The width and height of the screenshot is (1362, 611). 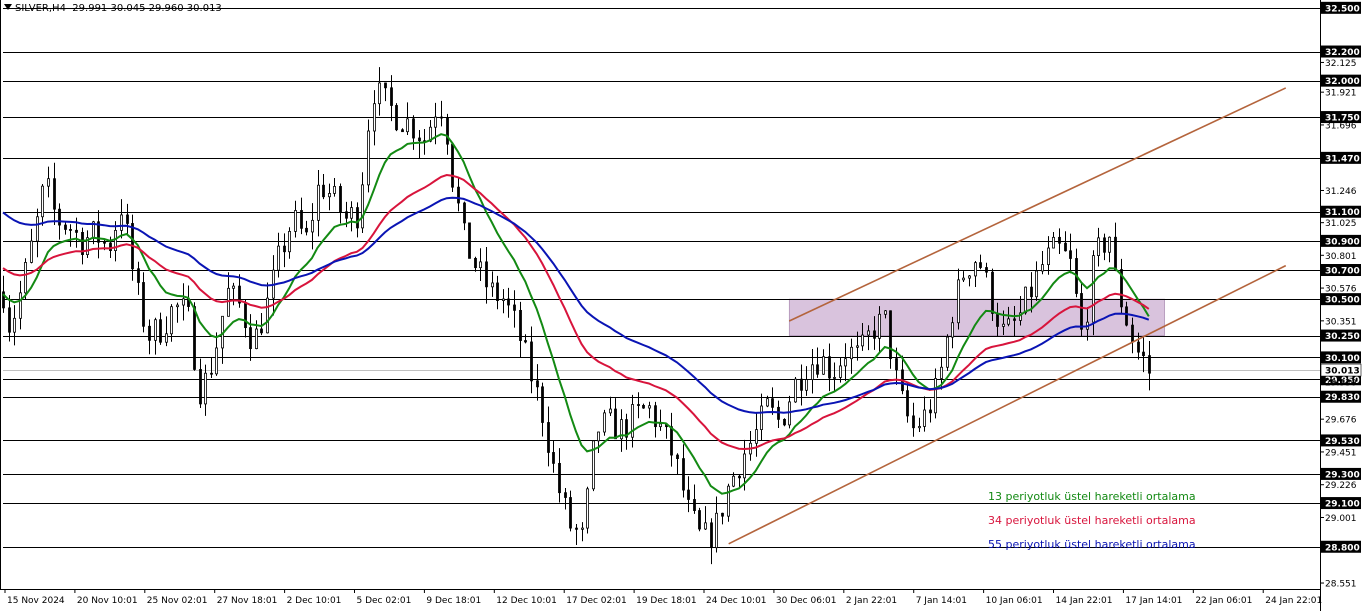 What do you see at coordinates (596, 601) in the screenshot?
I see `time-tick-label: 17 Dec 02:01` at bounding box center [596, 601].